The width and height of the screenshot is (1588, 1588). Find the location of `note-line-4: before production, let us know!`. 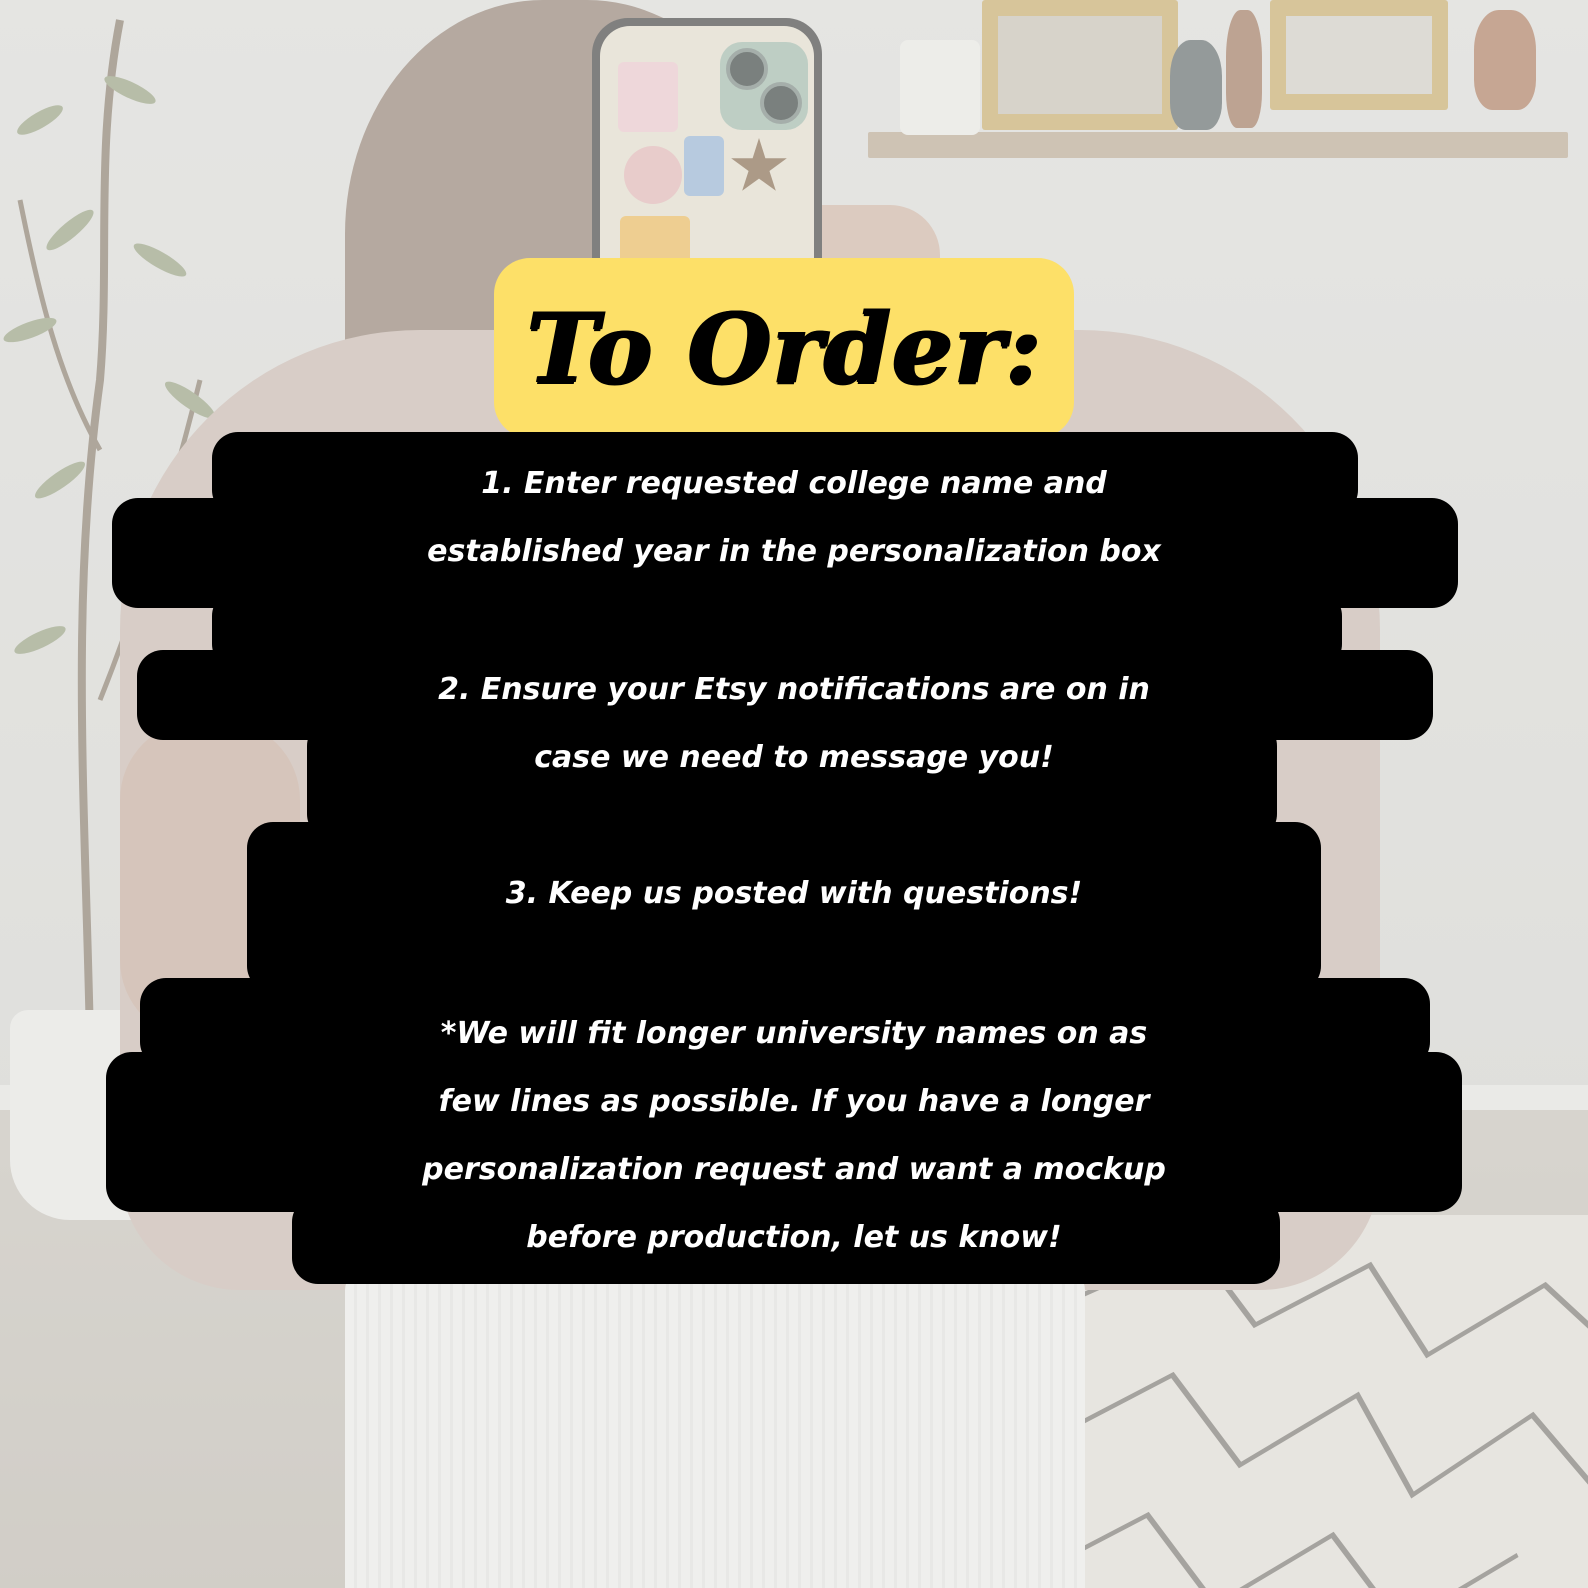

note-line-4: before production, let us know! is located at coordinates (794, 1237).